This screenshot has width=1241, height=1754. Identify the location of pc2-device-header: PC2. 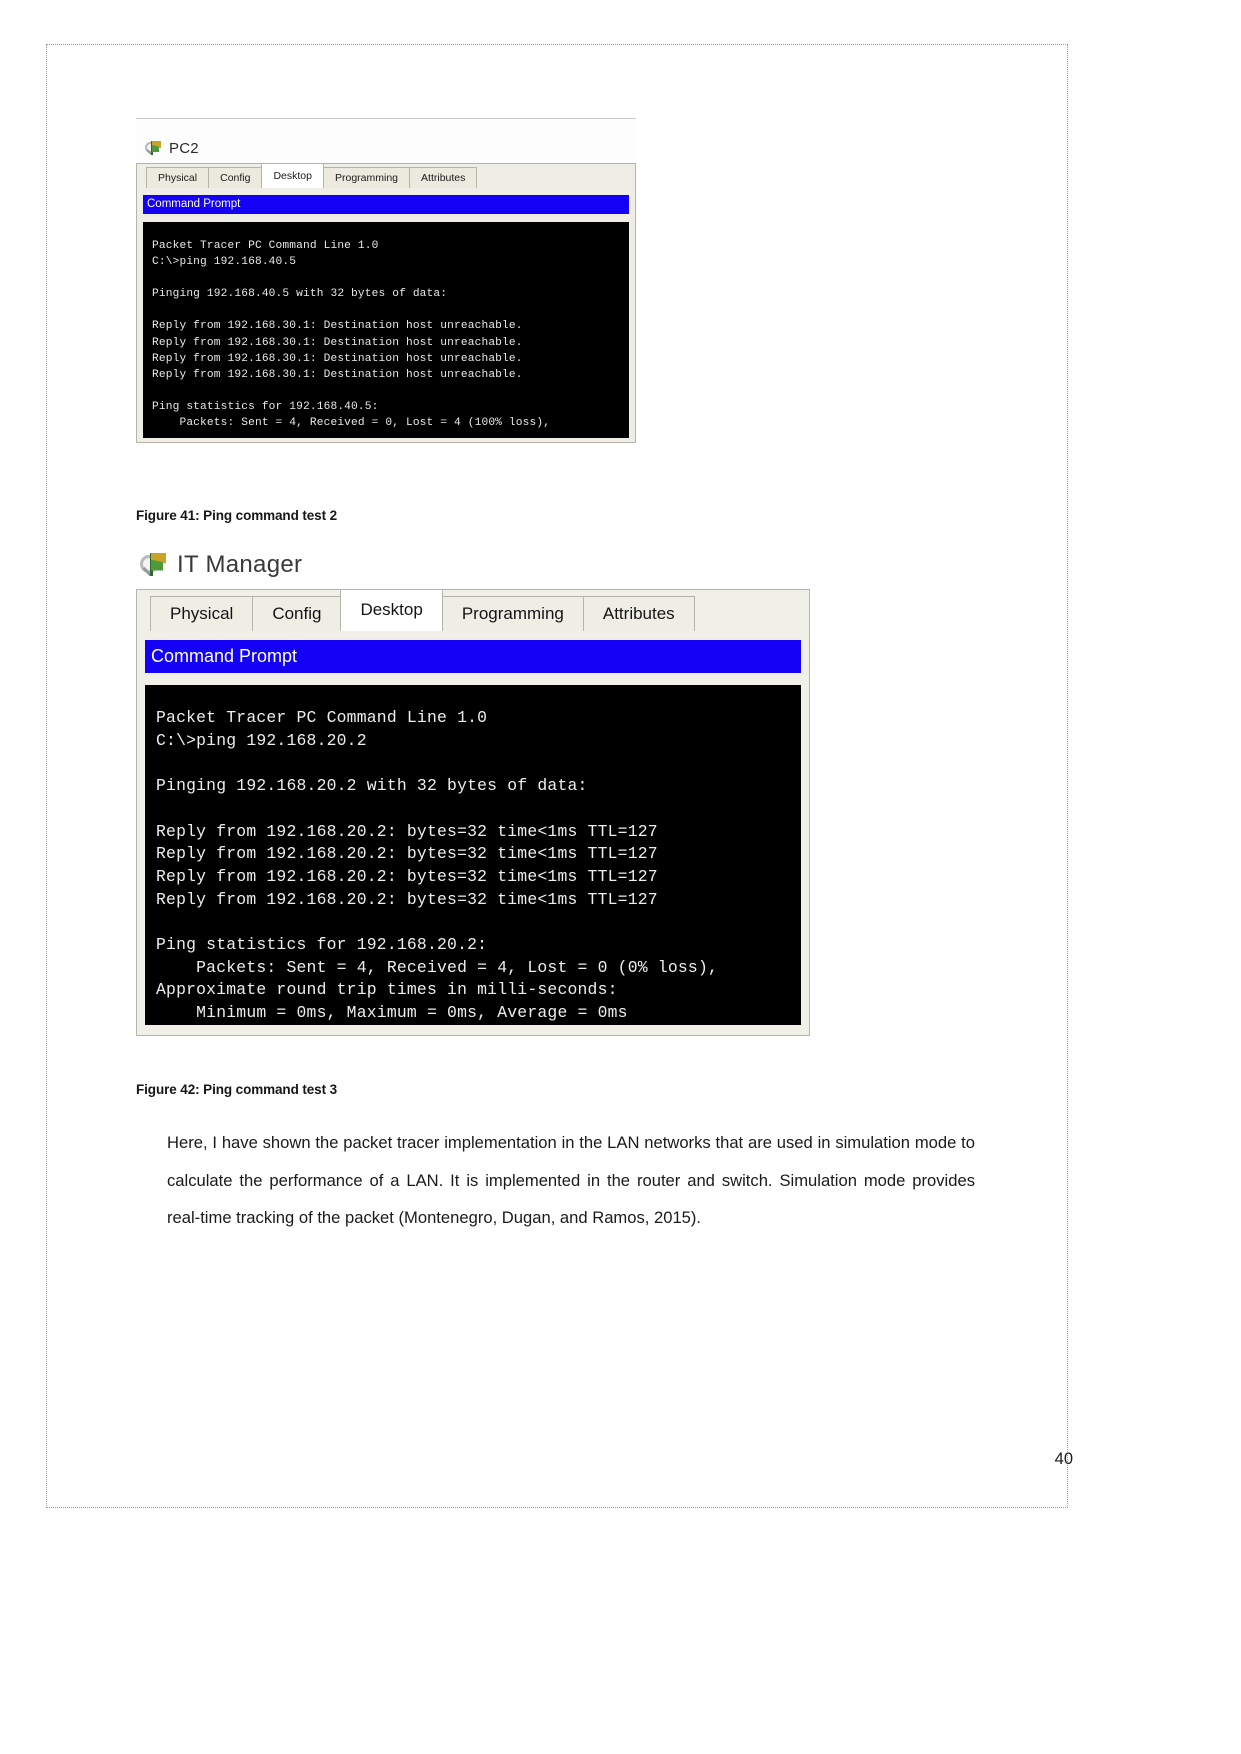
(386, 149).